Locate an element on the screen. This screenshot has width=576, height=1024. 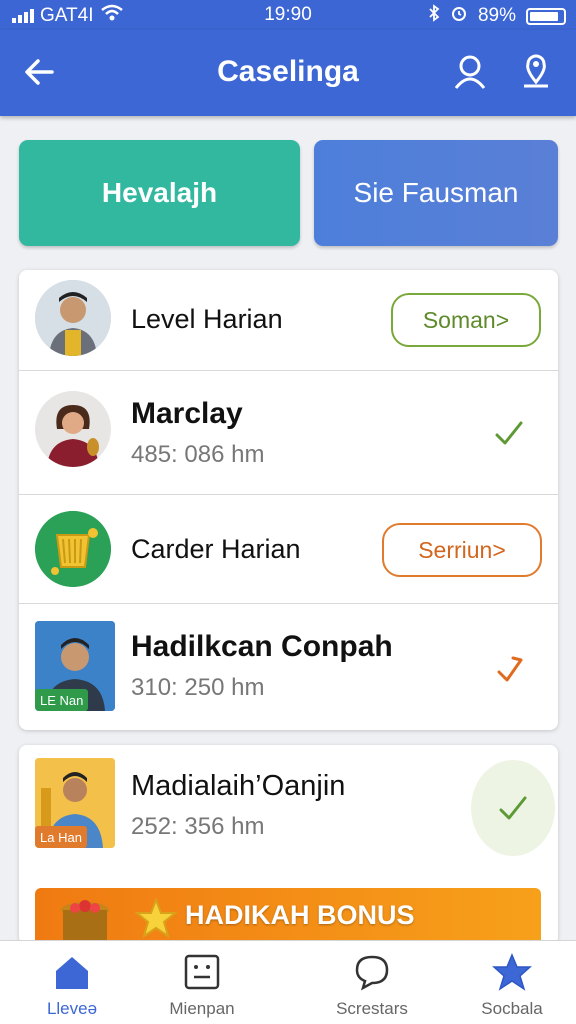
list-item: LE Nan Hadilkcan Conpah 310: 250 hm is located at coordinates (288, 667).